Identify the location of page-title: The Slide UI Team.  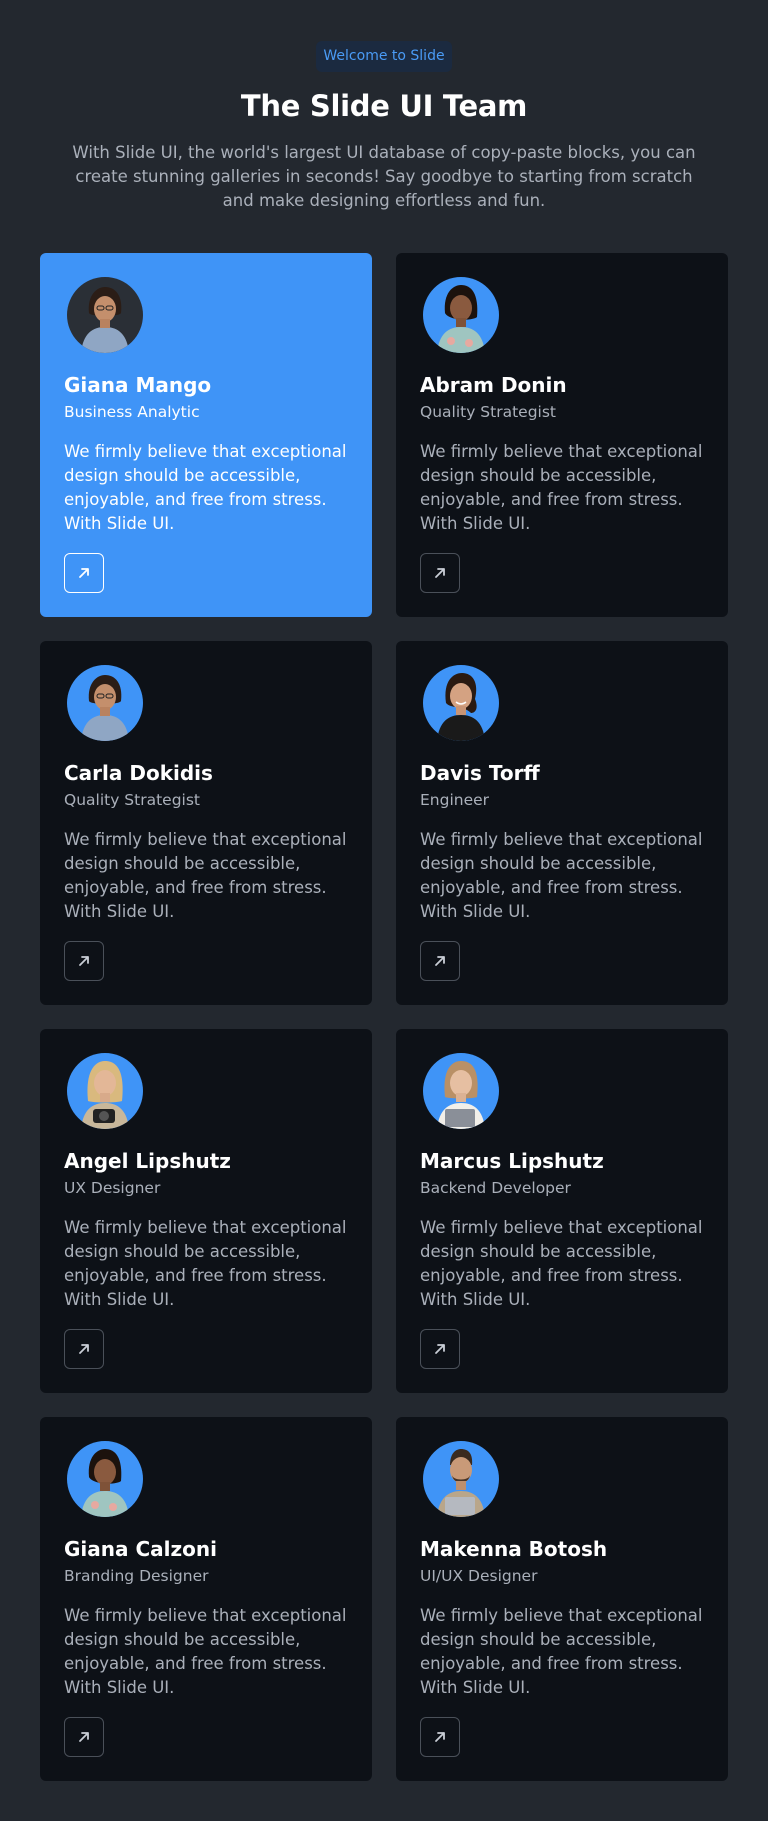
(384, 106).